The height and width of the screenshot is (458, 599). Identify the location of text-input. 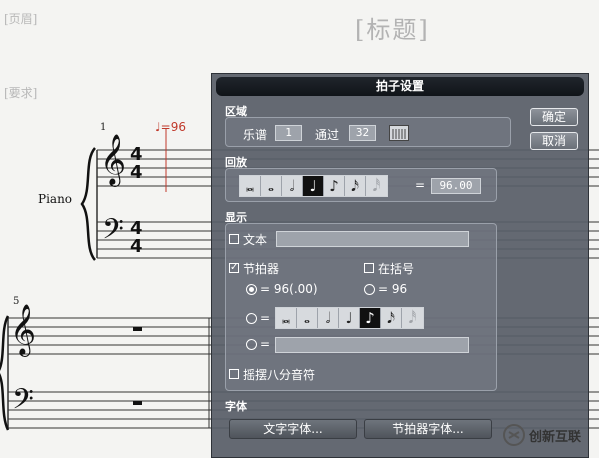
(372, 239).